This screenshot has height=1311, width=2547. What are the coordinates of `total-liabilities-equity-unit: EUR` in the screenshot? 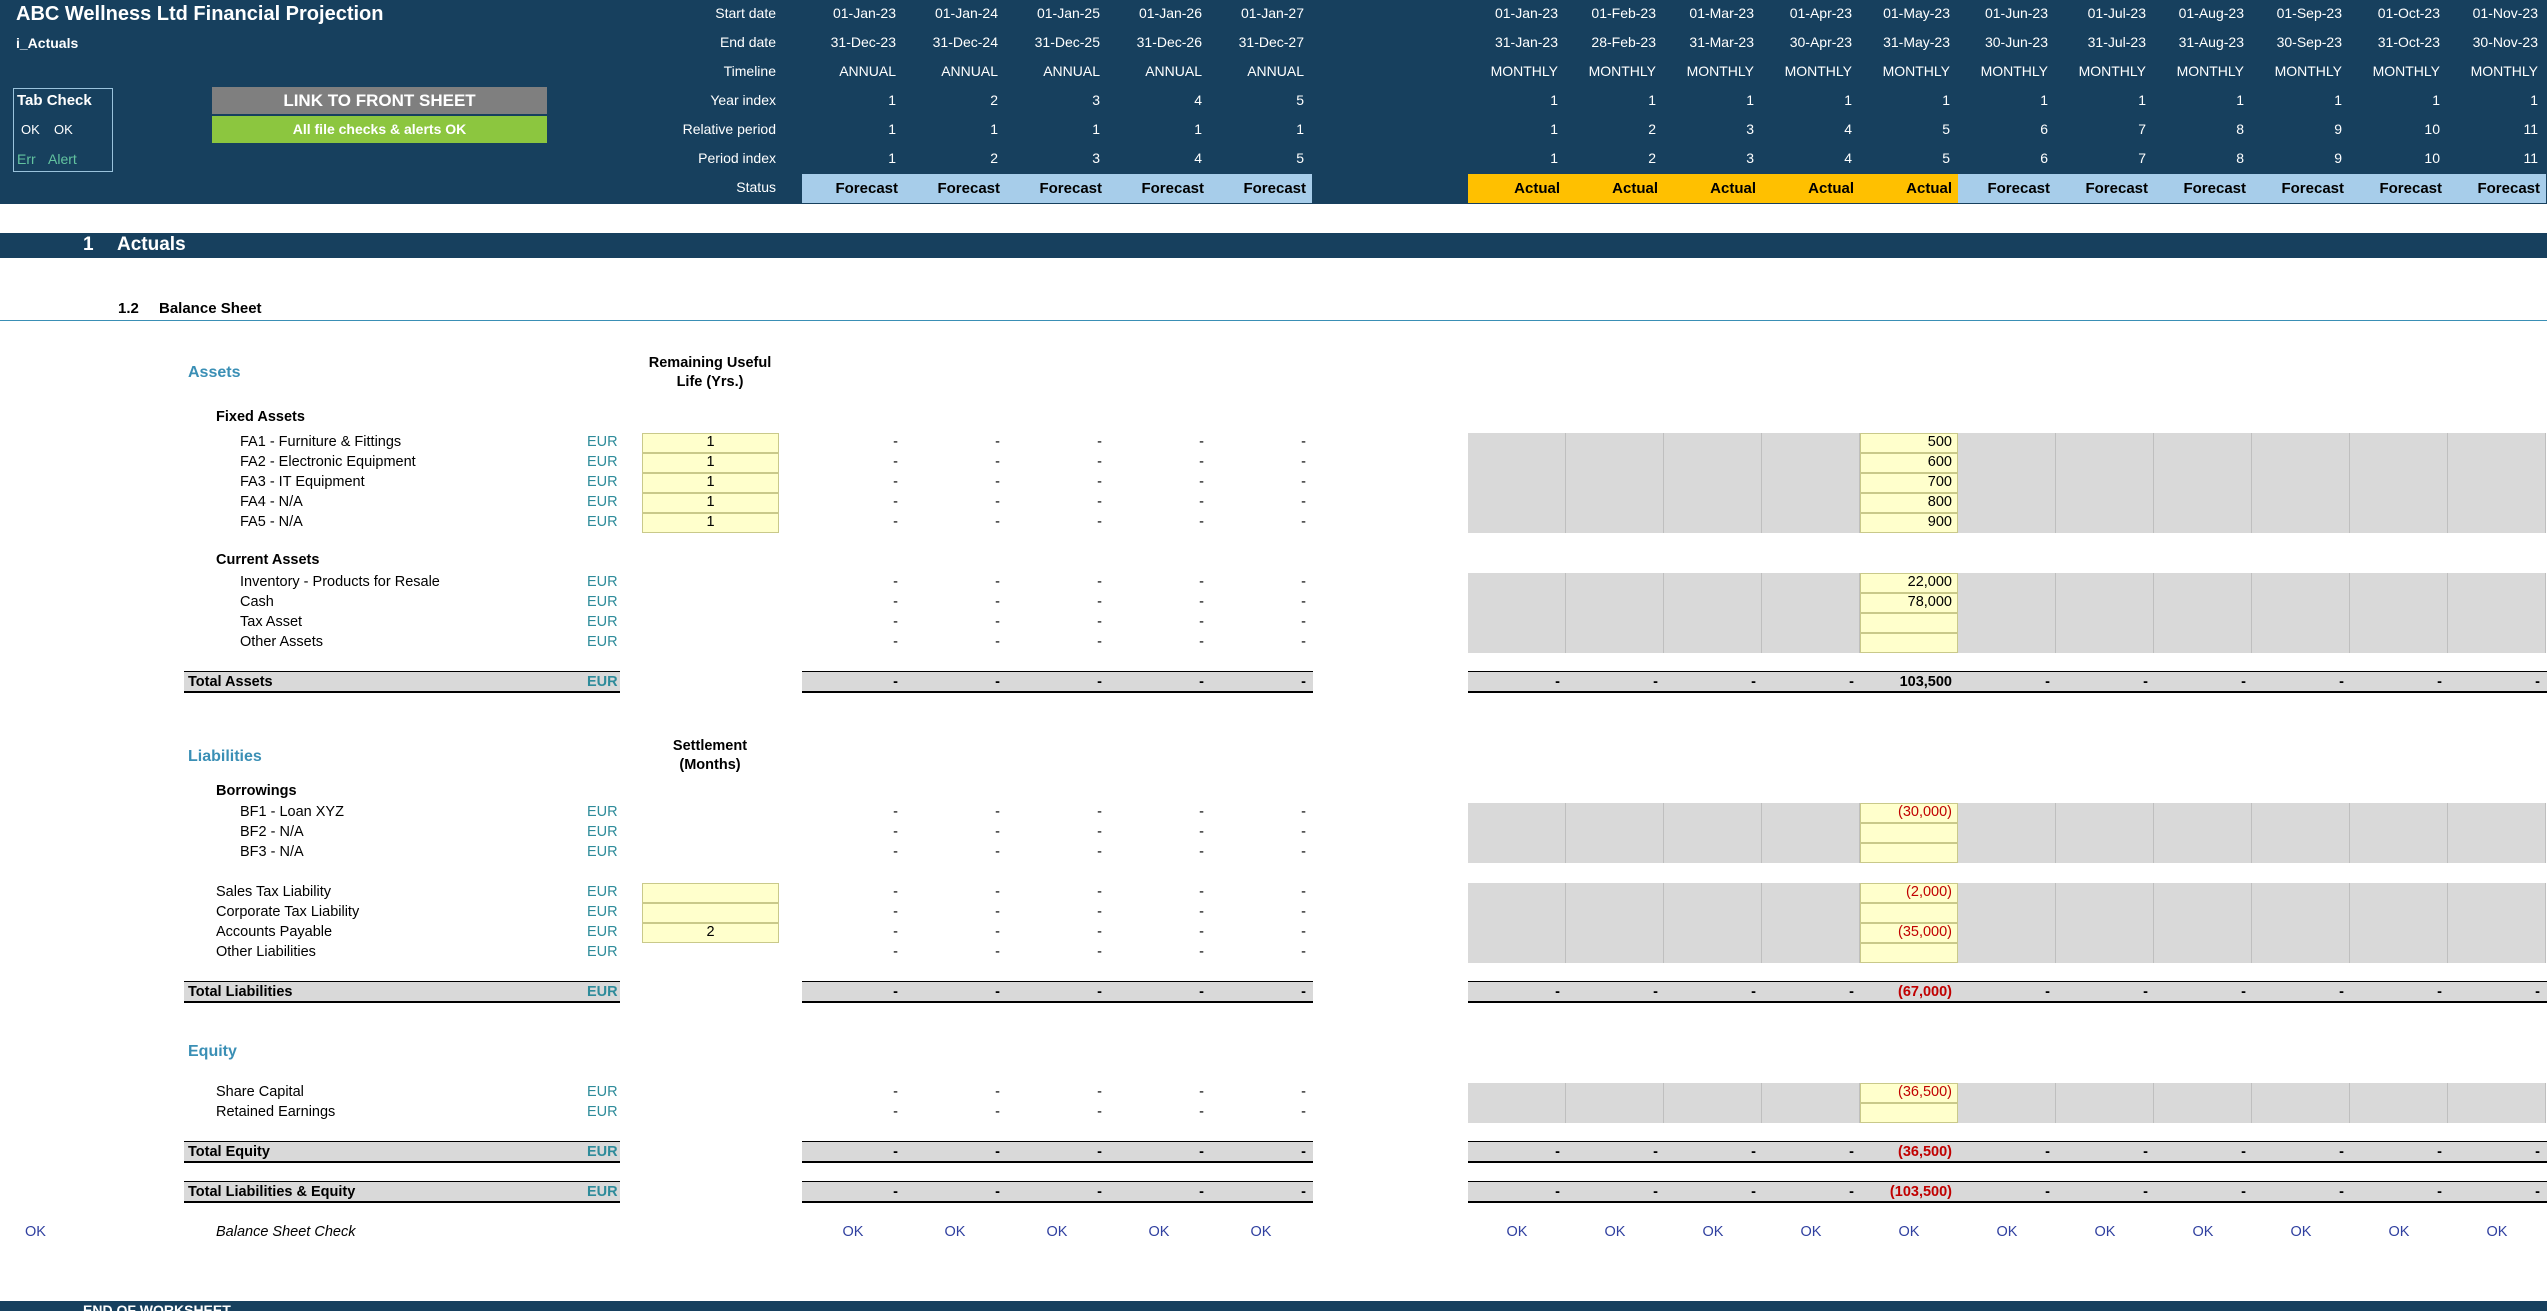 It's located at (602, 1192).